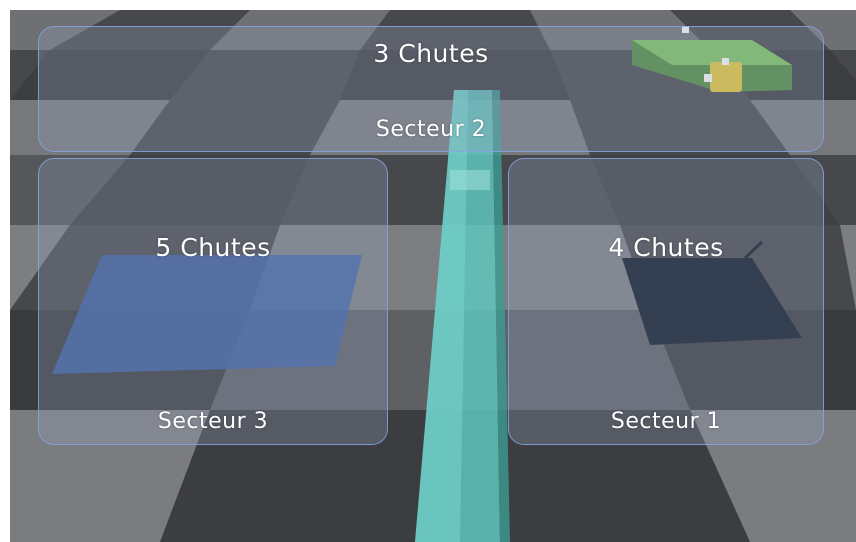 The height and width of the screenshot is (542, 856). What do you see at coordinates (431, 129) in the screenshot?
I see `sector-2-label: Secteur 2` at bounding box center [431, 129].